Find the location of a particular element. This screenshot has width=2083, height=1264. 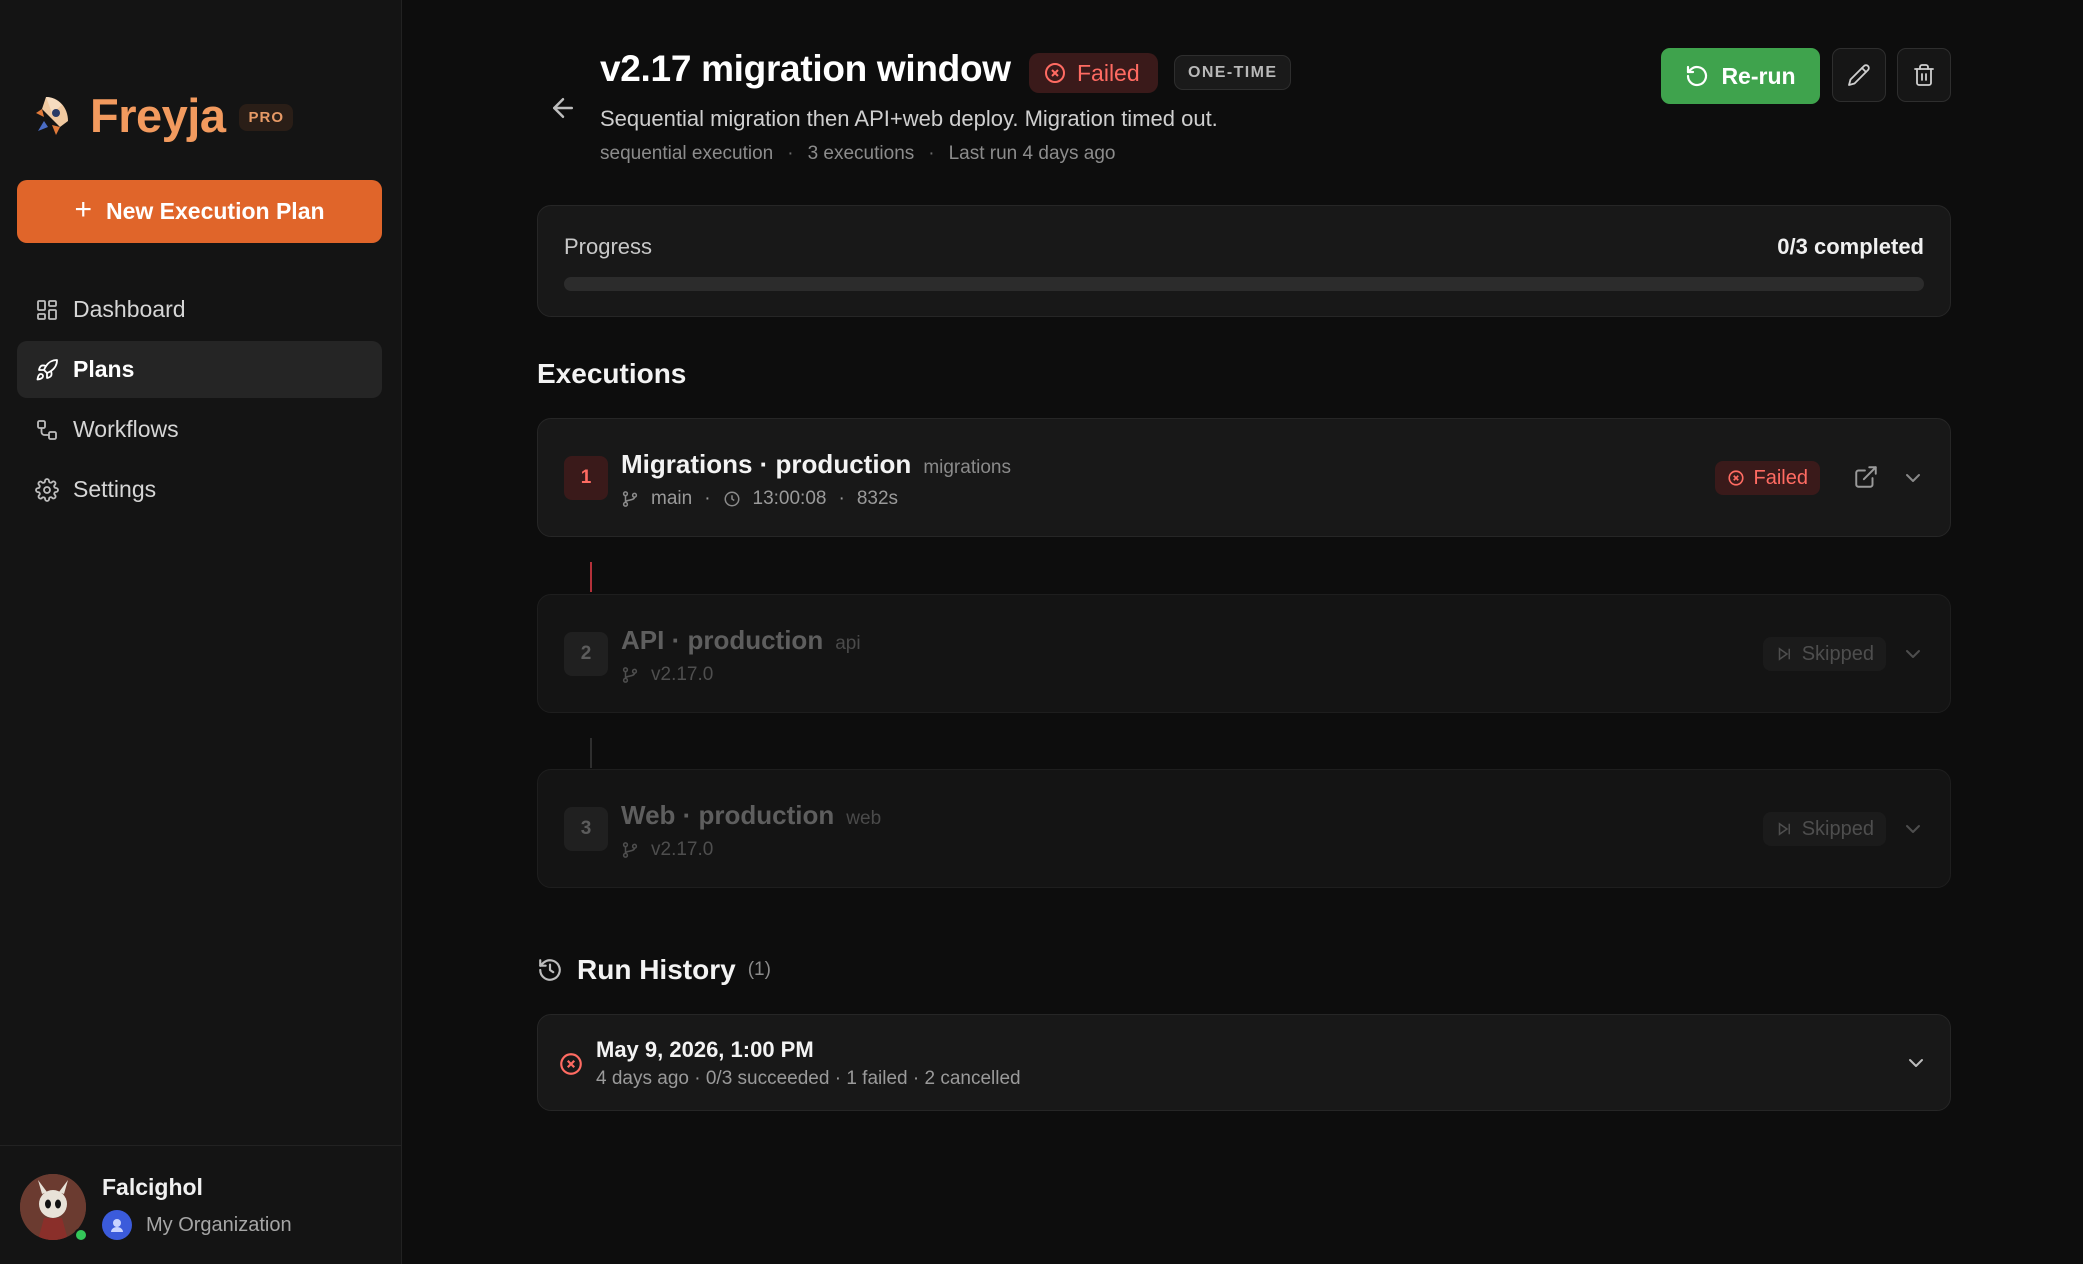

execution-title: API · production api is located at coordinates (741, 640).